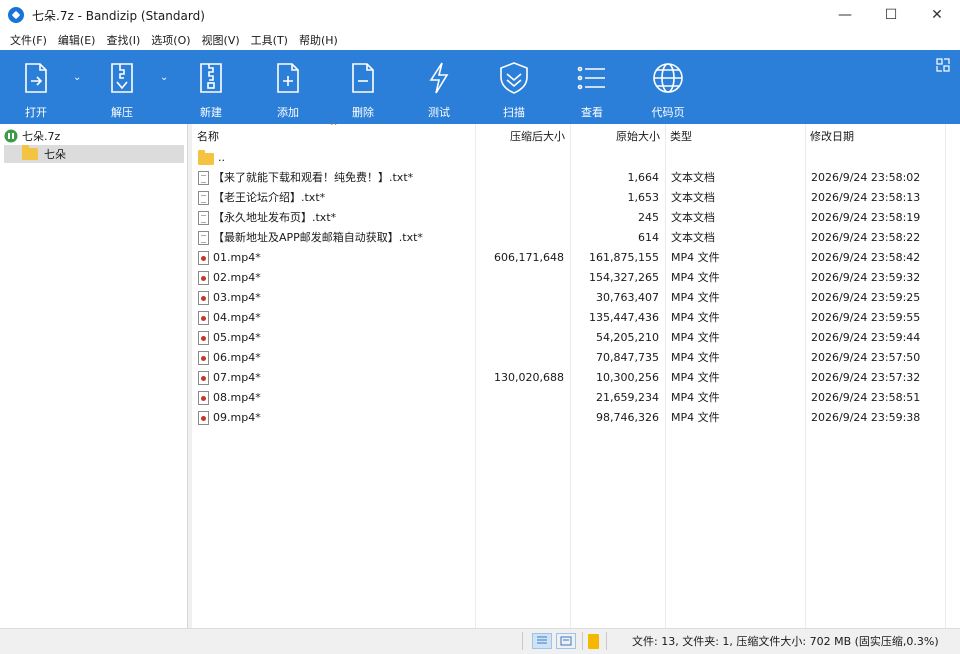 This screenshot has width=960, height=654. Describe the element at coordinates (77, 40) in the screenshot. I see `menu-edit: 编辑(E)` at that location.